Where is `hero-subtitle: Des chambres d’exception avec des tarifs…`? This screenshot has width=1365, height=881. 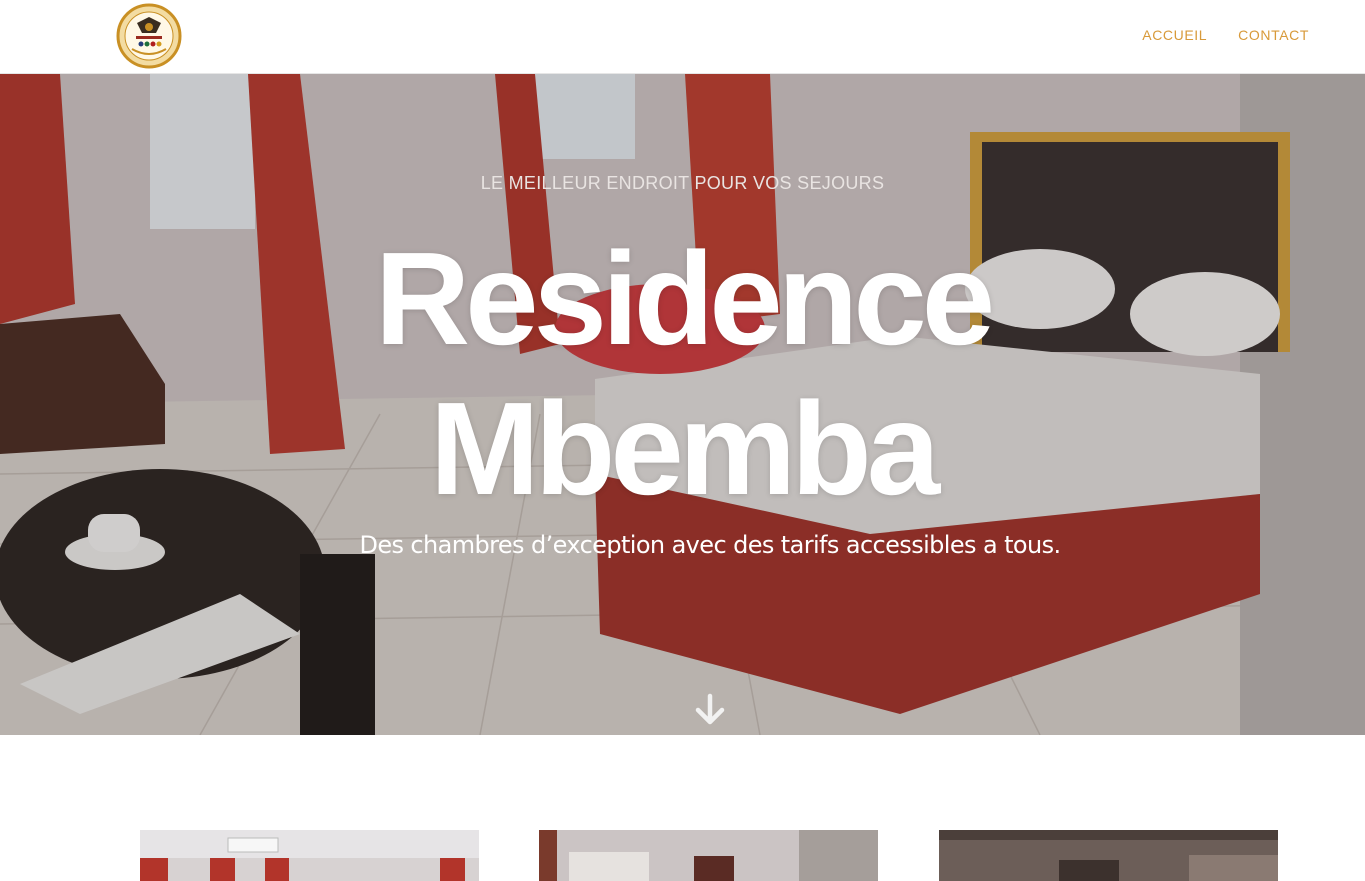
hero-subtitle: Des chambres d’exception avec des tarifs… is located at coordinates (710, 545).